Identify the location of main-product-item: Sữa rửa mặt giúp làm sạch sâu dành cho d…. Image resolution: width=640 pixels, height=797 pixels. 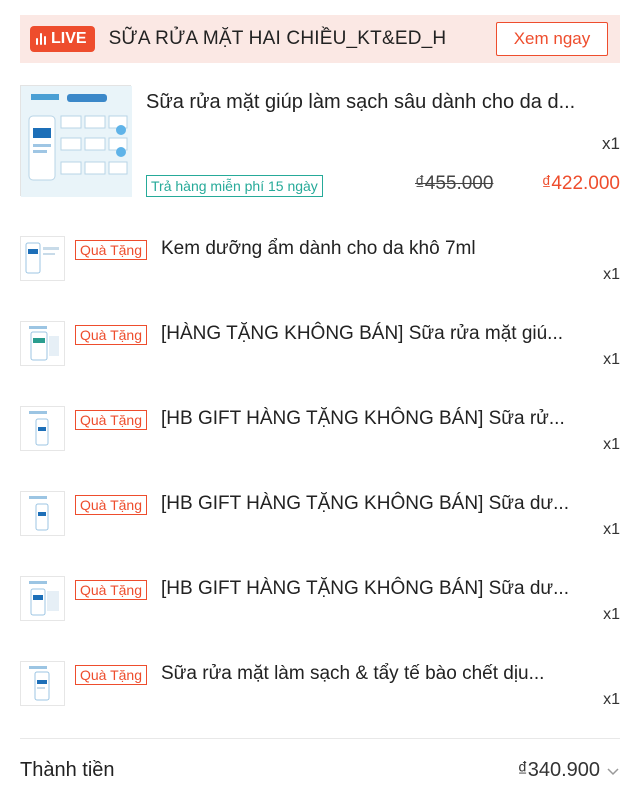
(320, 142).